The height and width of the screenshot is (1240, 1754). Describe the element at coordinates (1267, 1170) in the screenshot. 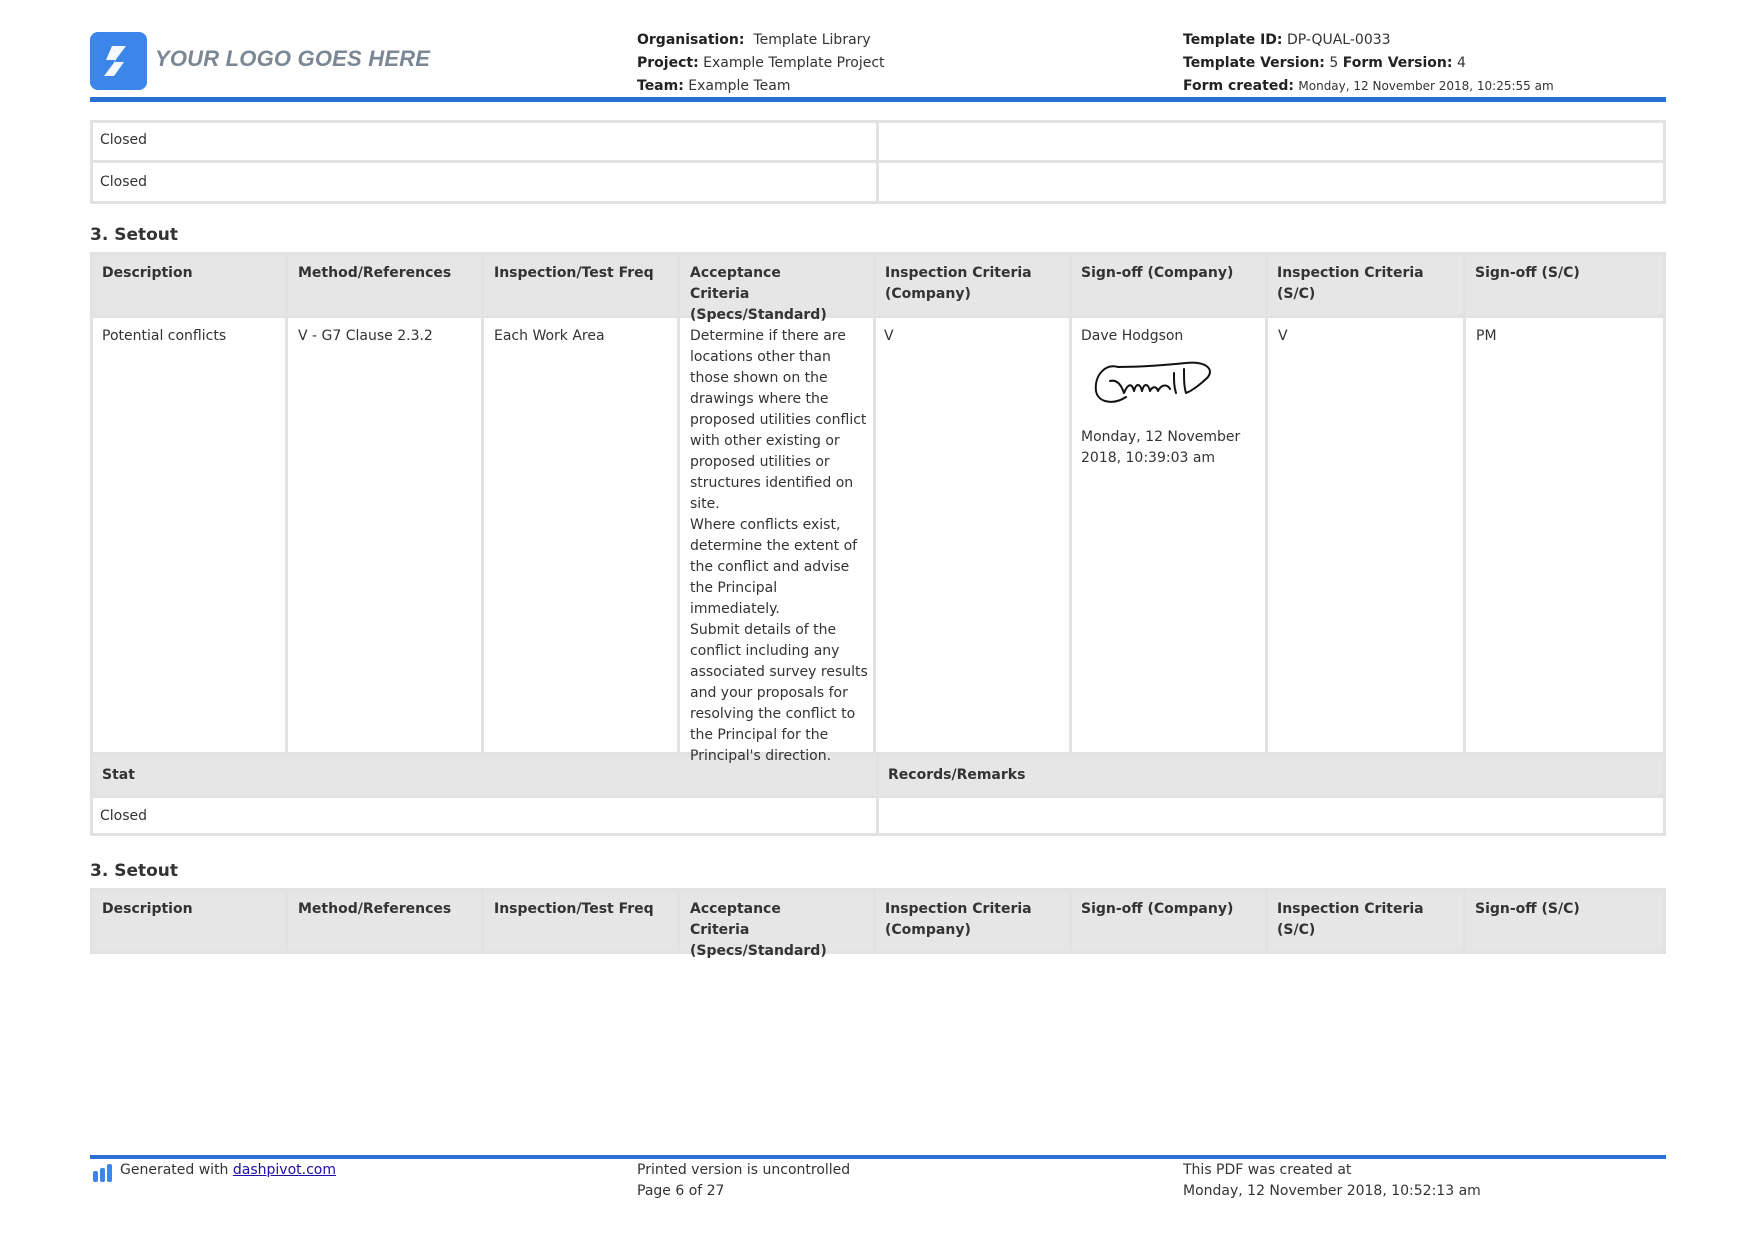

I see `created-label: This PDF was created at` at that location.